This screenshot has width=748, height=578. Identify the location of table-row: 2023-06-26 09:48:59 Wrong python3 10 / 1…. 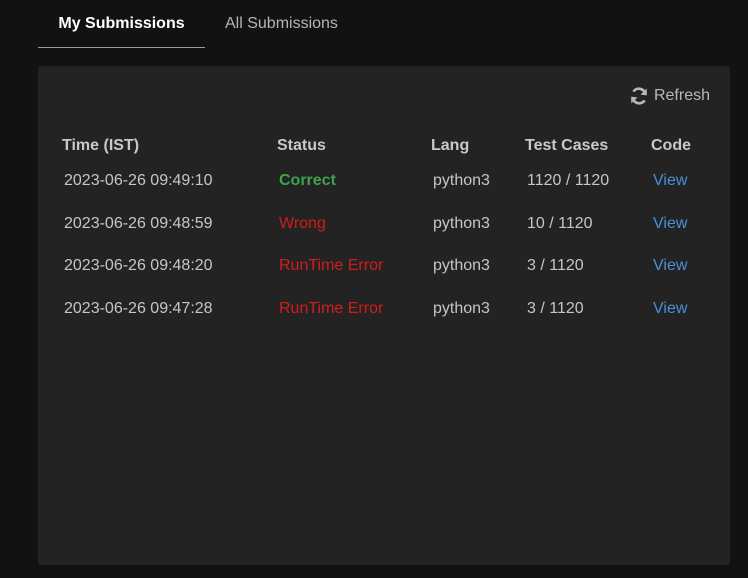
(386, 224).